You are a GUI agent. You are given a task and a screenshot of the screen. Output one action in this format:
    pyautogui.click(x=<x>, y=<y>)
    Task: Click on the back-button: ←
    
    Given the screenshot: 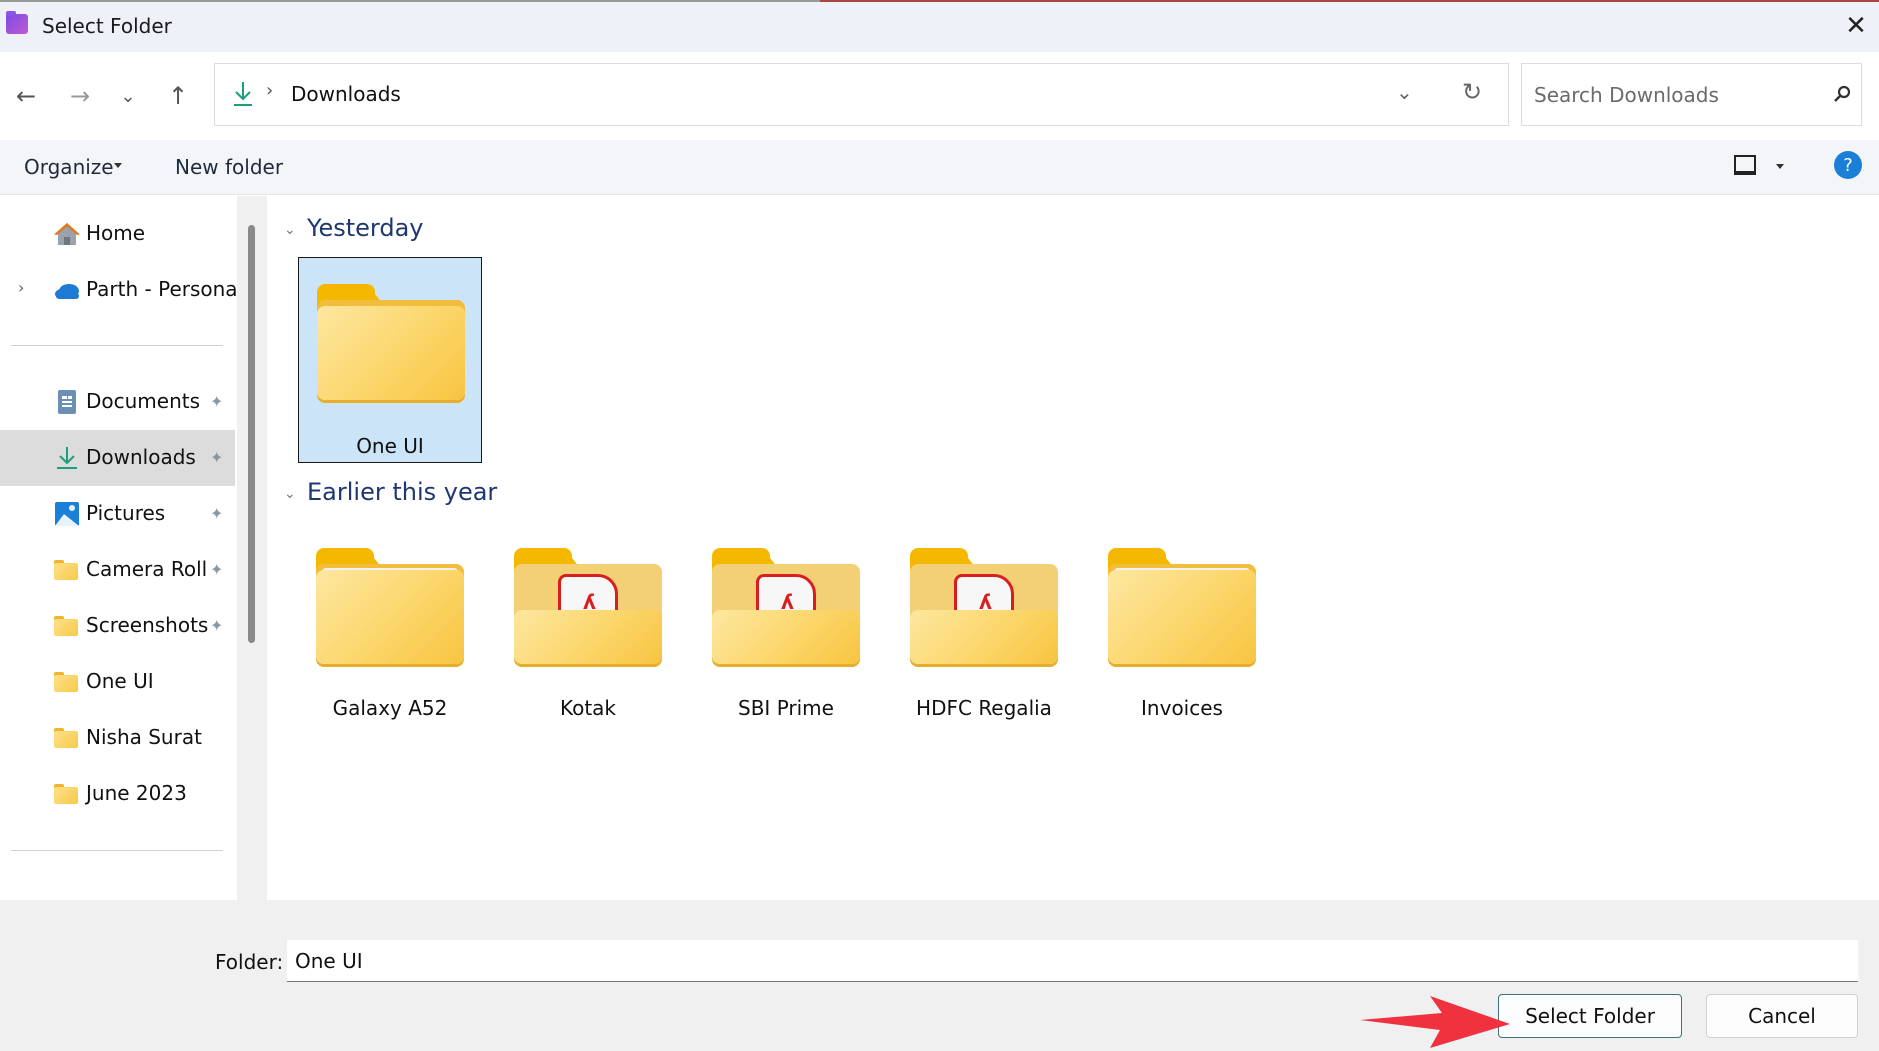 What is the action you would take?
    pyautogui.click(x=26, y=96)
    